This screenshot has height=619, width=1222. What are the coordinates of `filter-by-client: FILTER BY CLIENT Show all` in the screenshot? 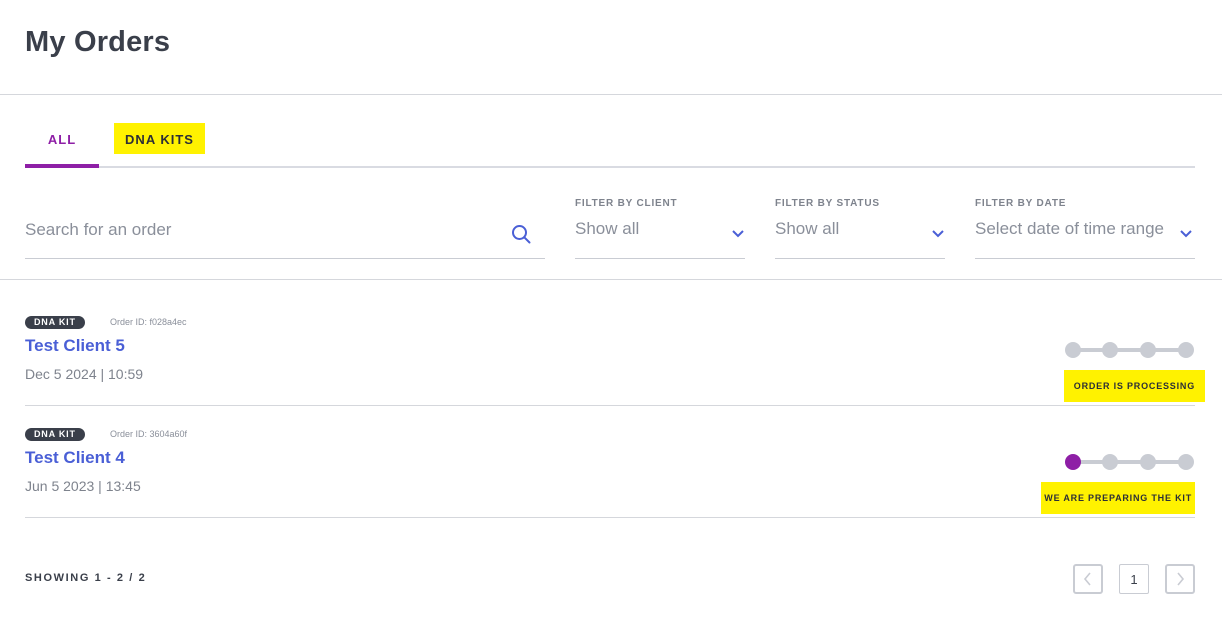 It's located at (660, 228).